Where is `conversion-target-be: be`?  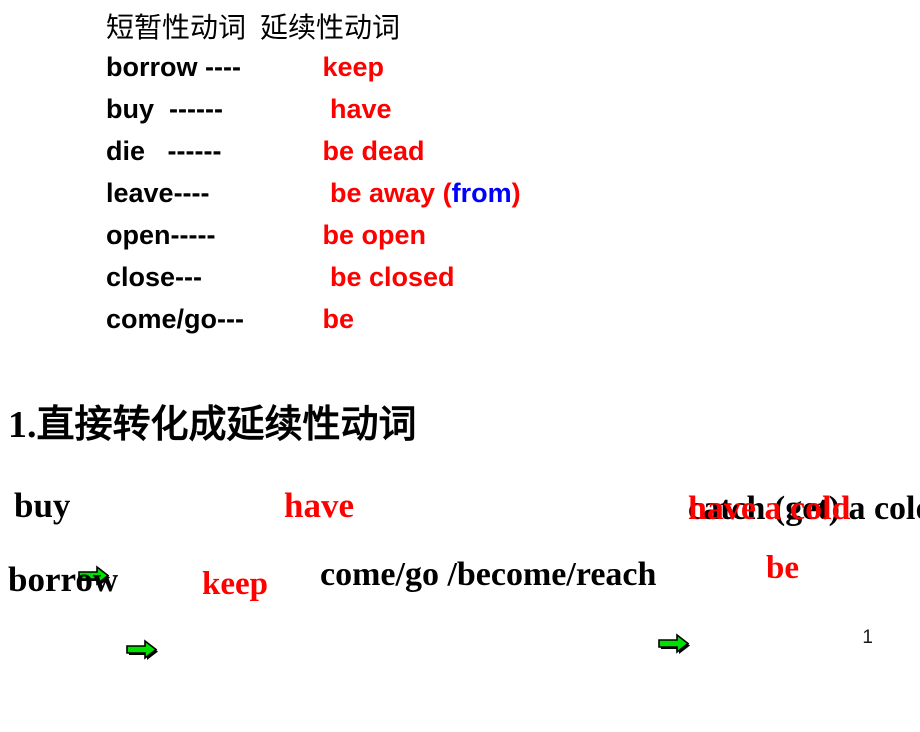
conversion-target-be: be is located at coordinates (782, 568).